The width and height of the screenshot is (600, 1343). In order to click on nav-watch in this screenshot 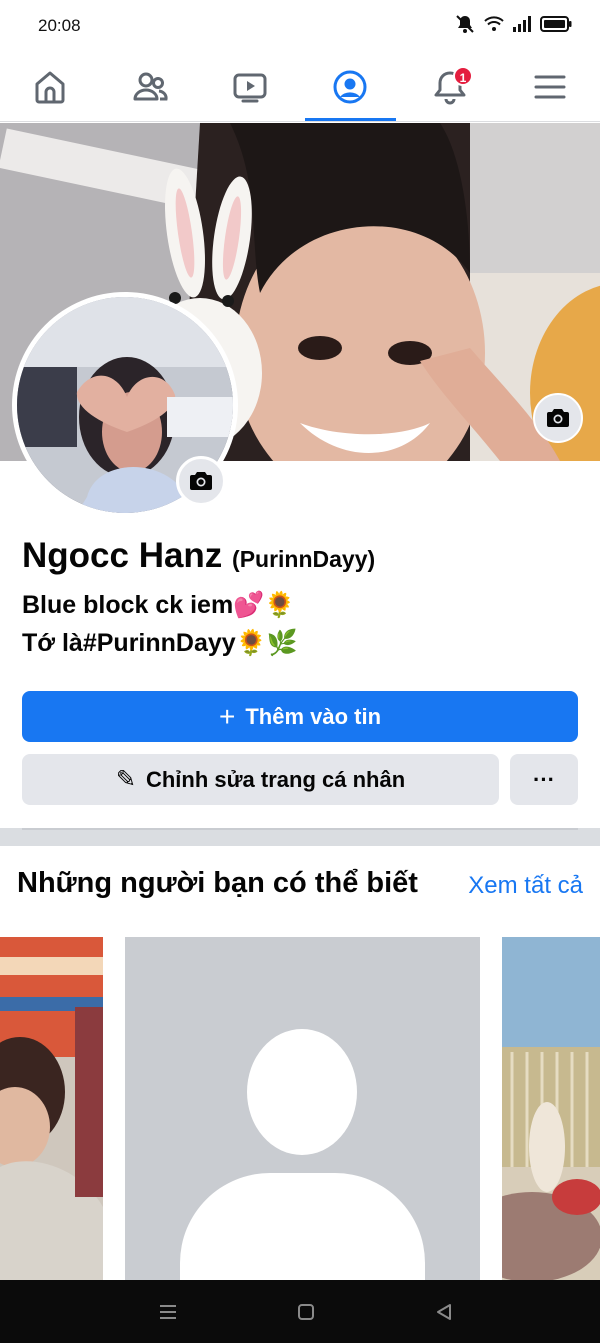, I will do `click(250, 87)`.